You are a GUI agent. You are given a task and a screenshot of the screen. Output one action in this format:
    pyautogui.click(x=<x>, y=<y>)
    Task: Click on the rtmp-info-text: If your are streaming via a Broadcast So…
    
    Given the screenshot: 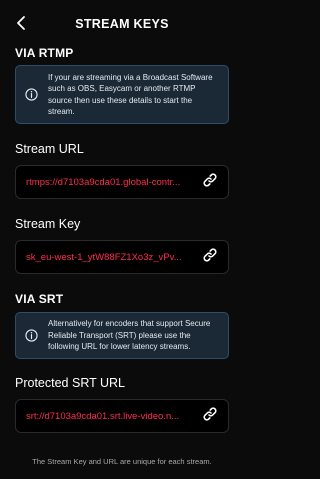 What is the action you would take?
    pyautogui.click(x=130, y=94)
    